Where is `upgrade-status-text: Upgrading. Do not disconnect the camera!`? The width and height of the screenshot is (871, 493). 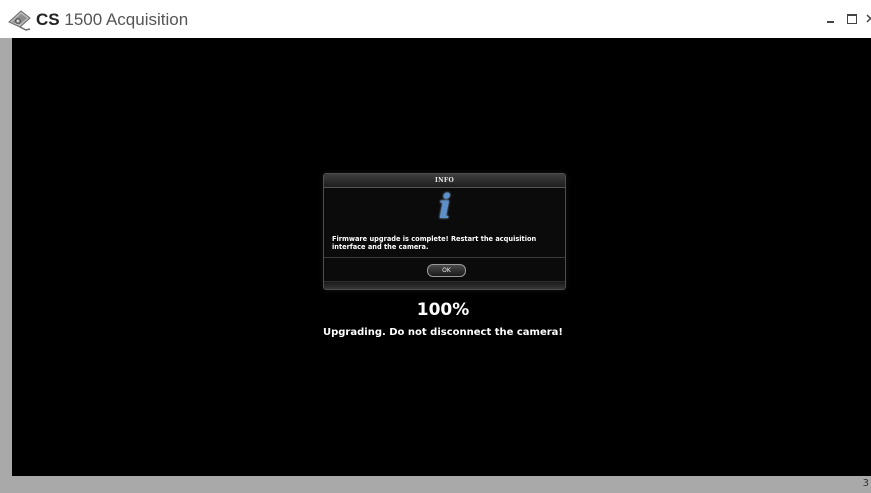 upgrade-status-text: Upgrading. Do not disconnect the camera! is located at coordinates (443, 332).